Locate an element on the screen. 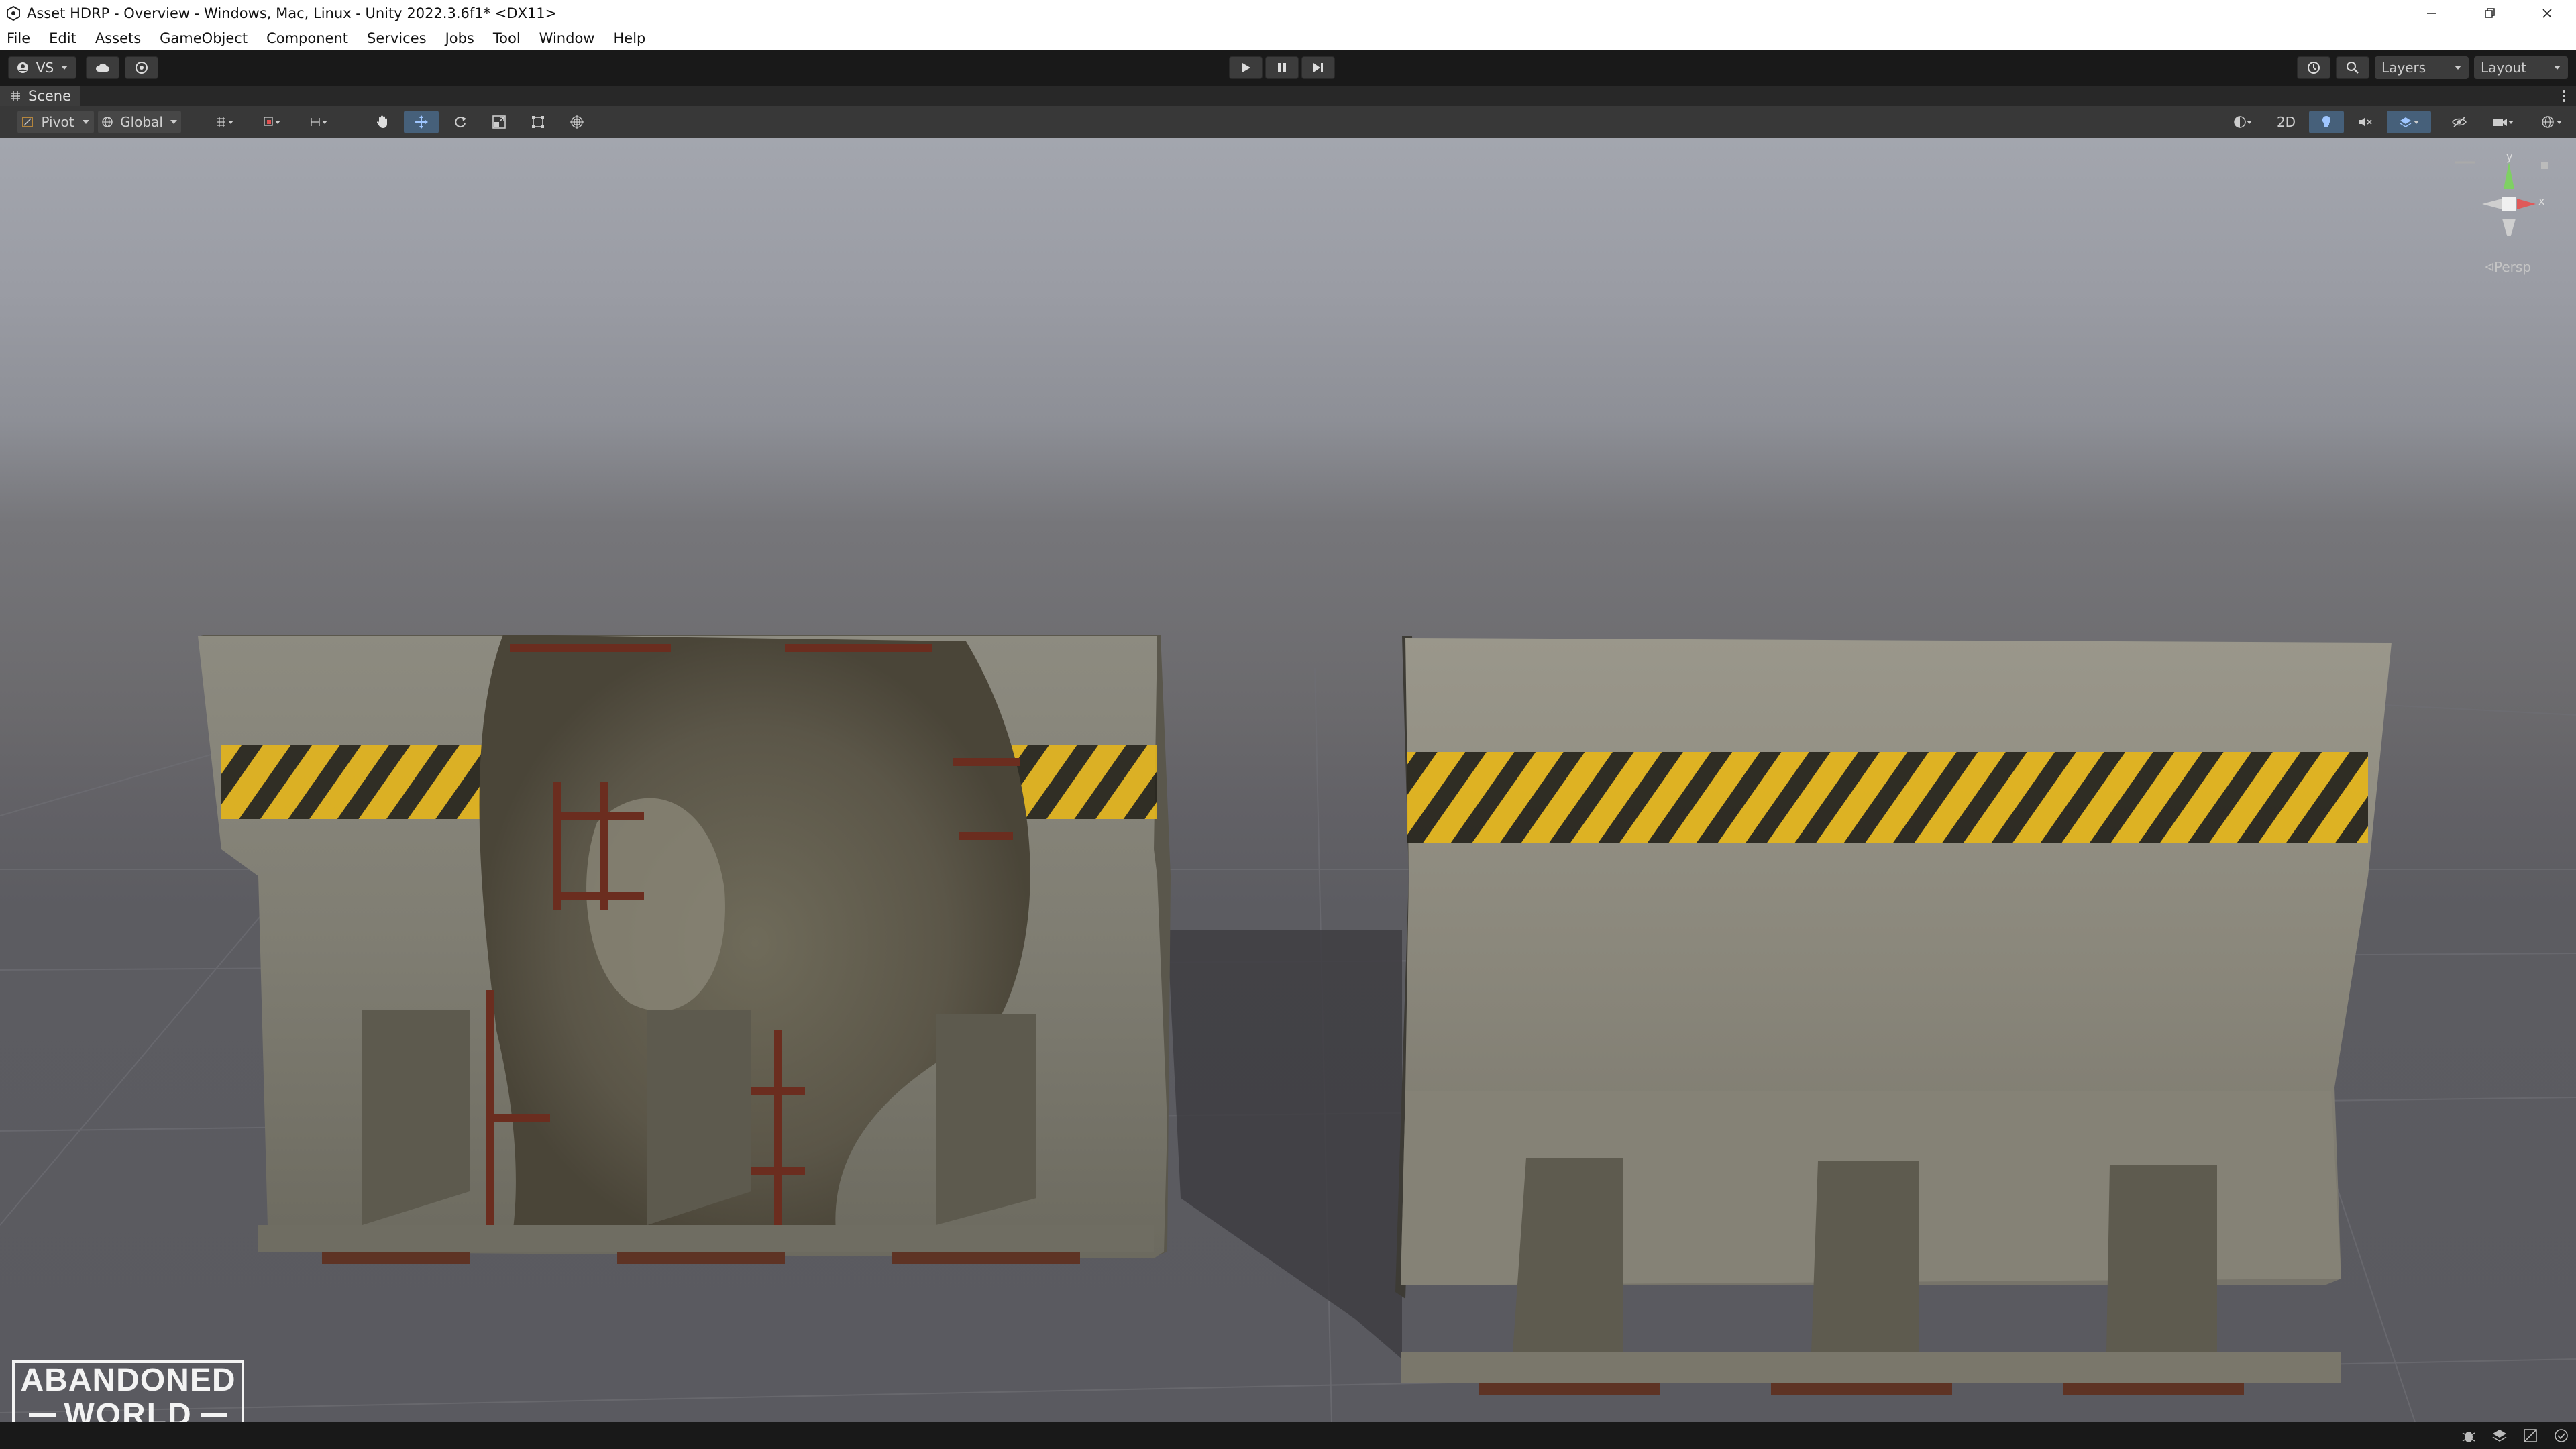 Image resolution: width=2576 pixels, height=1449 pixels. global-dropdown: Global is located at coordinates (139, 122).